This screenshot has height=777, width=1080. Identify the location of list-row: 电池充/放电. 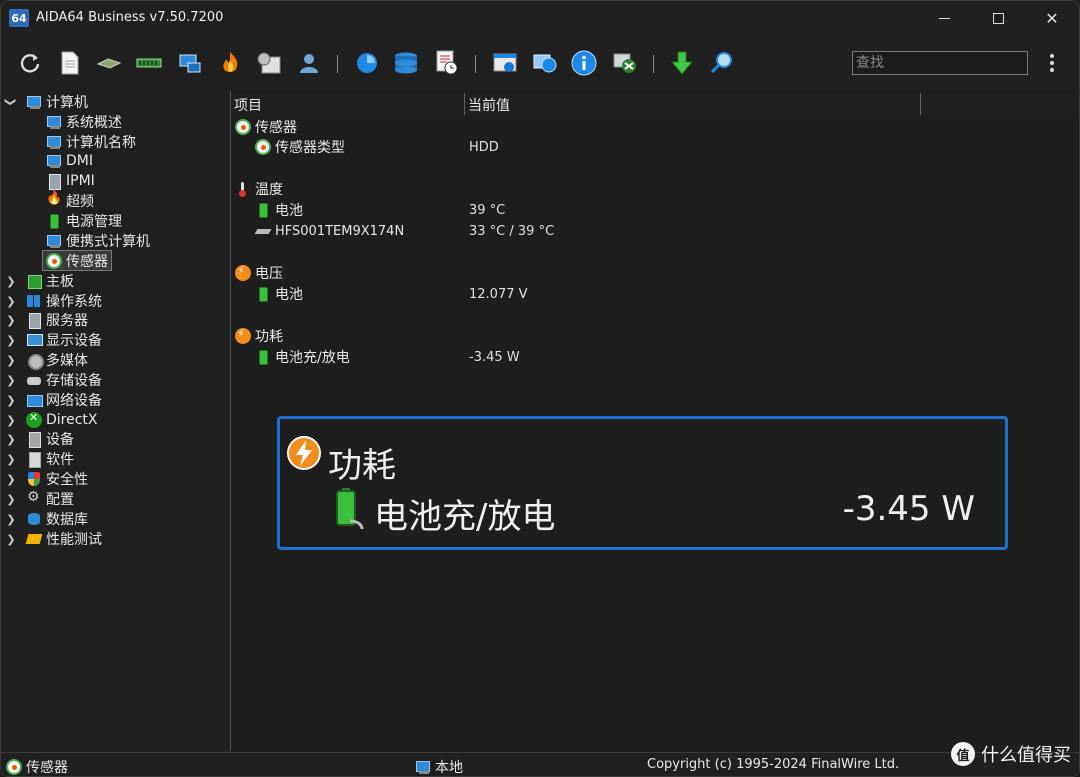
(302, 357).